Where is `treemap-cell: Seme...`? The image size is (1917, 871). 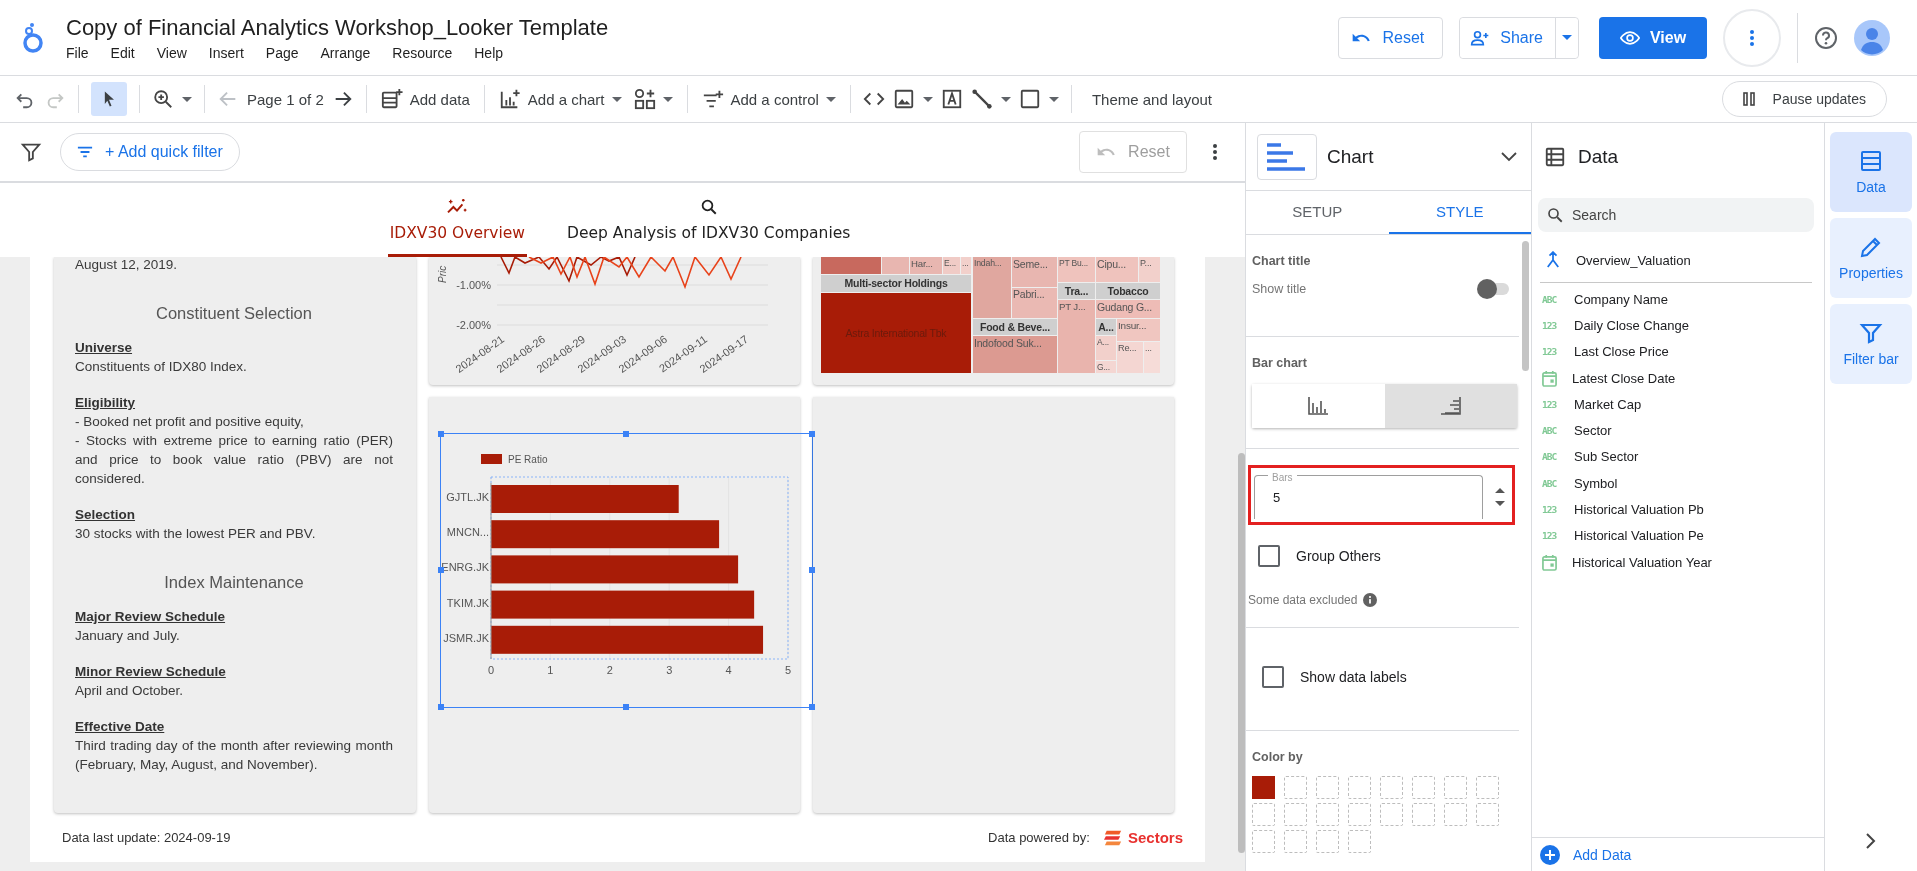
treemap-cell: Seme... is located at coordinates (1034, 272).